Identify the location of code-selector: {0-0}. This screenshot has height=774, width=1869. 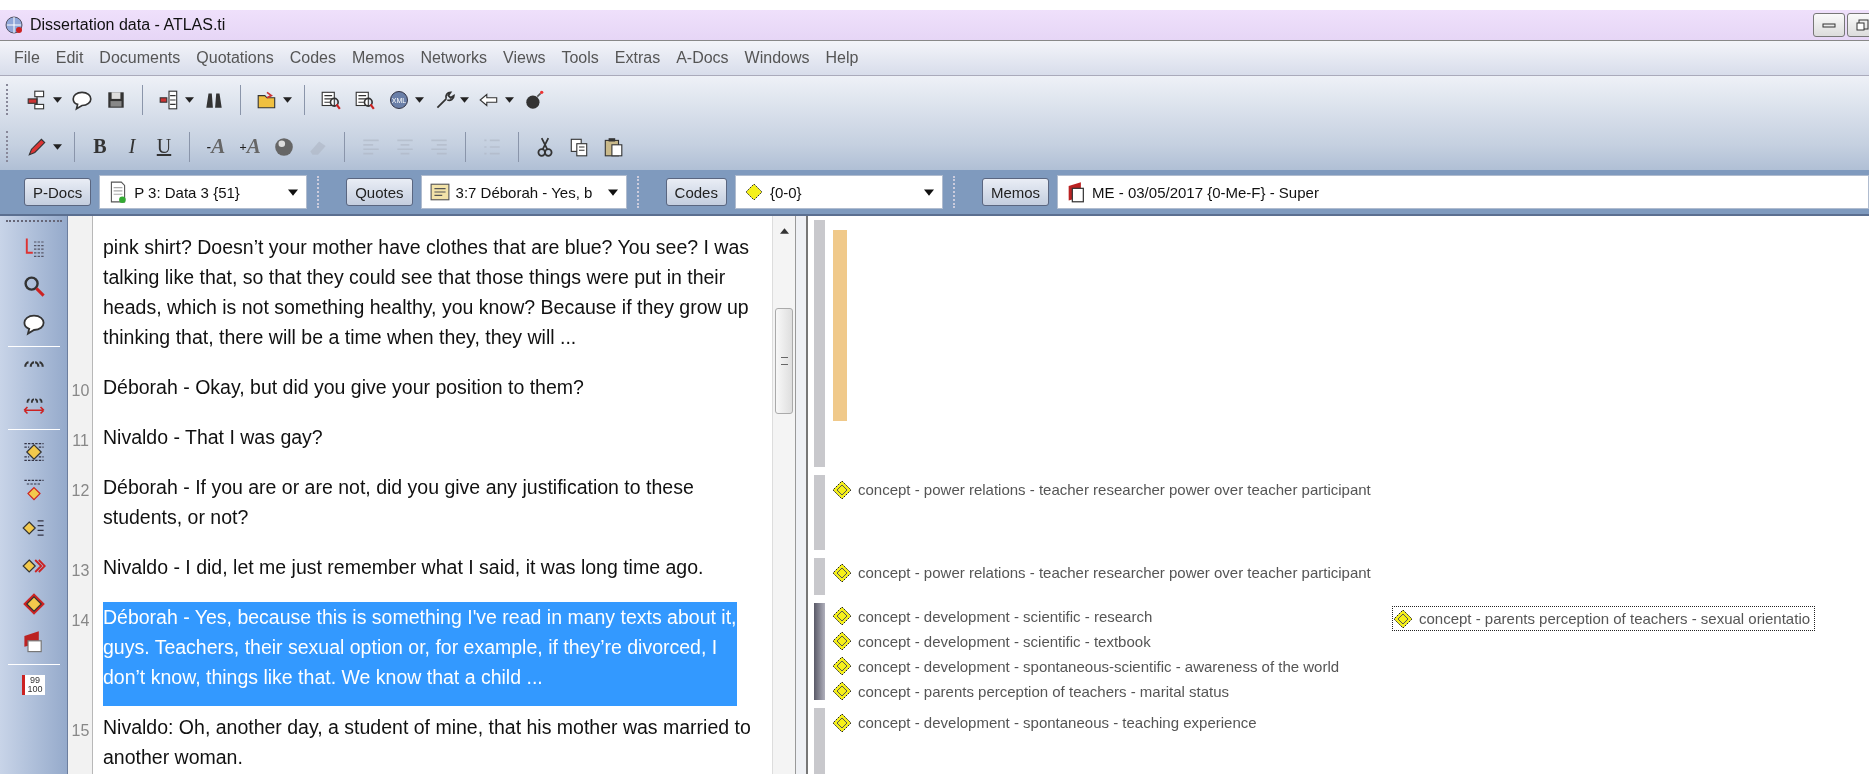
(838, 192).